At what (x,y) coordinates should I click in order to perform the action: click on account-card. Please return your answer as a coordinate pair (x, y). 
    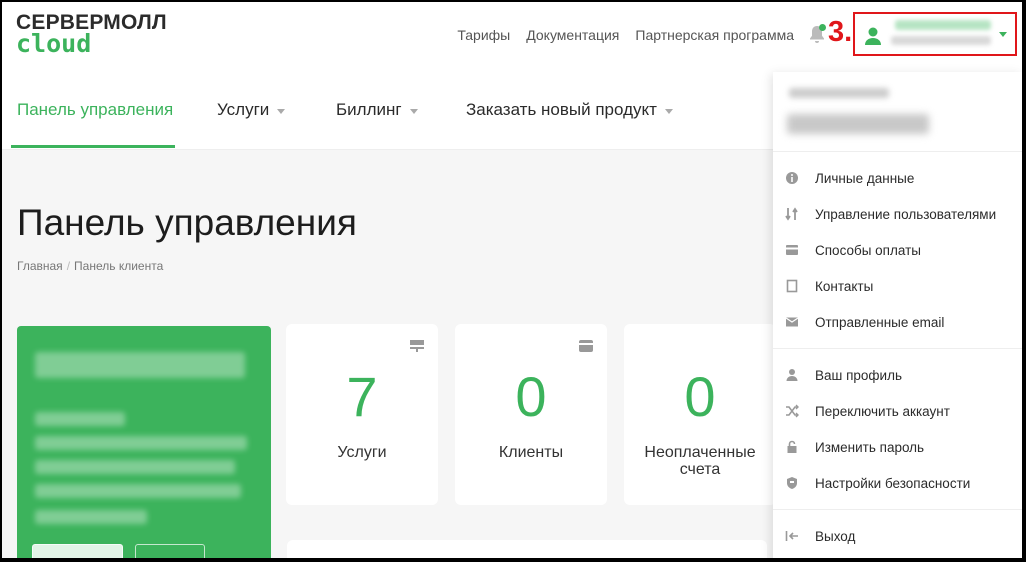
    Looking at the image, I should click on (144, 444).